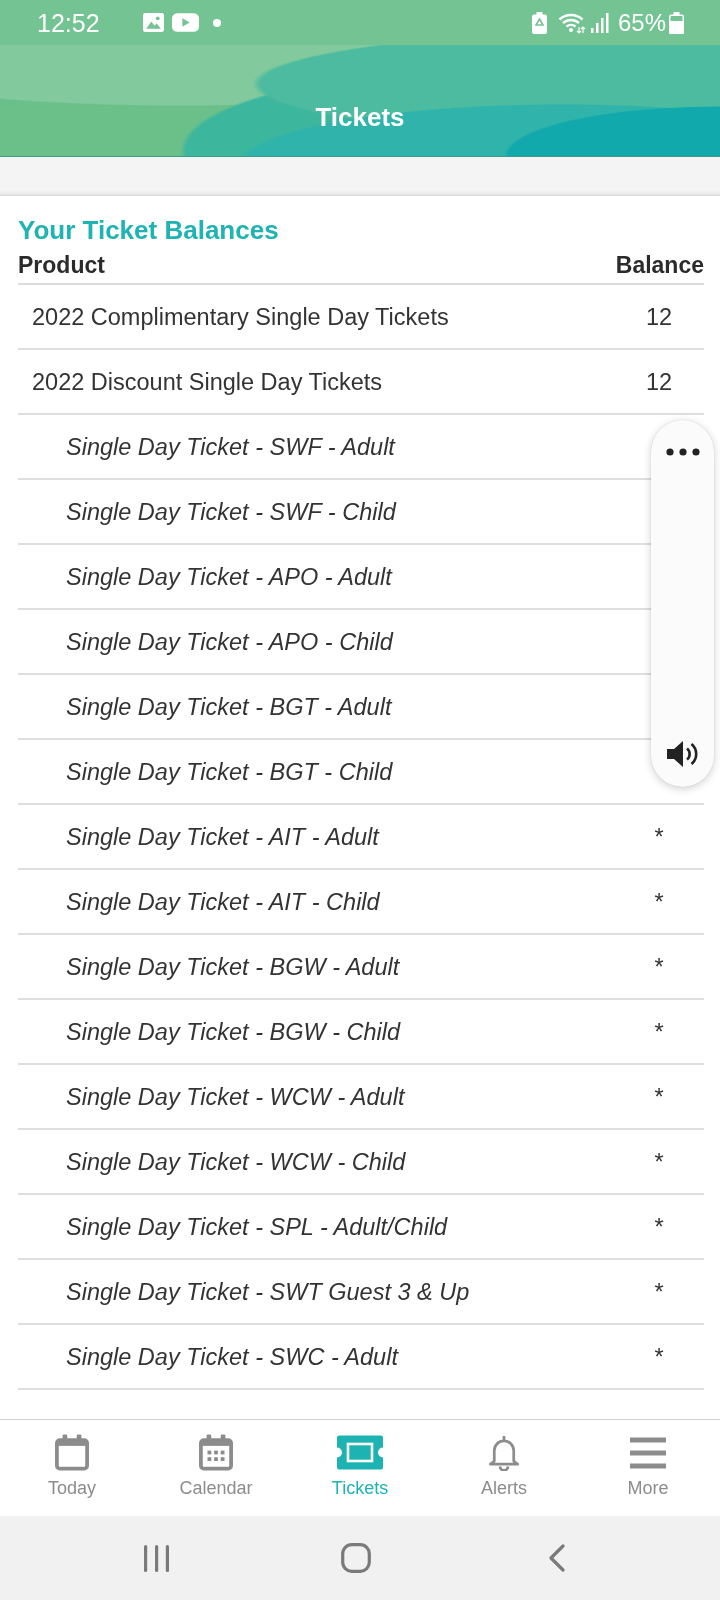 This screenshot has height=1600, width=720. Describe the element at coordinates (571, 22) in the screenshot. I see `wifi-icon` at that location.